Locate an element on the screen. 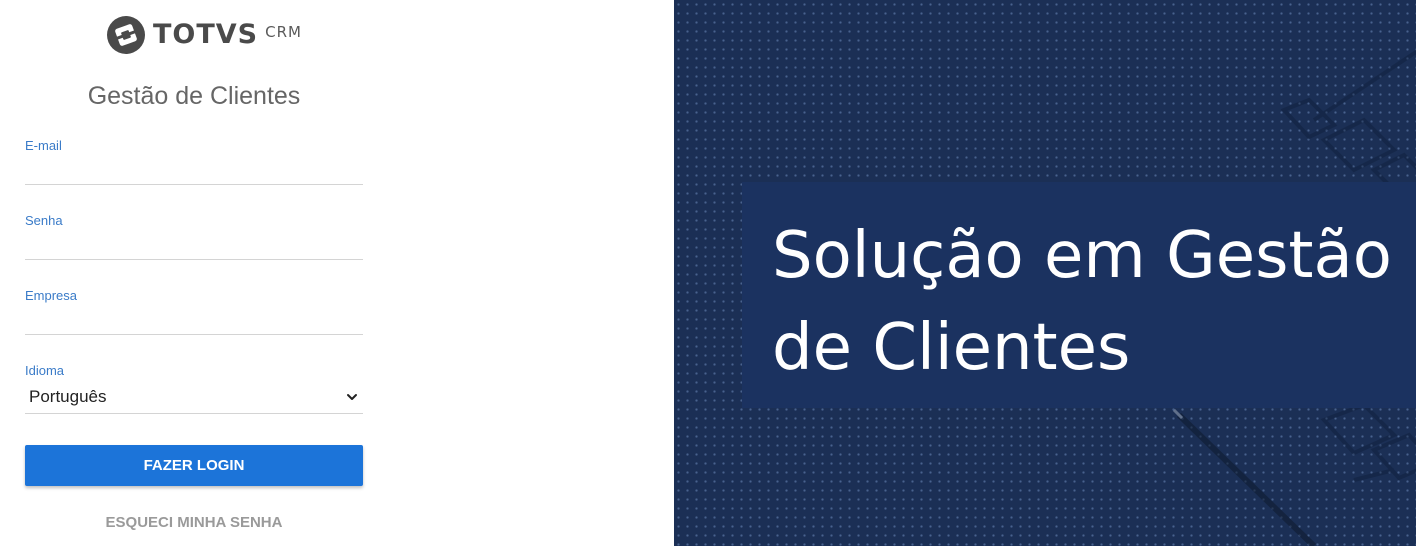 This screenshot has width=1416, height=546. forgot-password-link: ESQUECI MINHA SENHA is located at coordinates (194, 522).